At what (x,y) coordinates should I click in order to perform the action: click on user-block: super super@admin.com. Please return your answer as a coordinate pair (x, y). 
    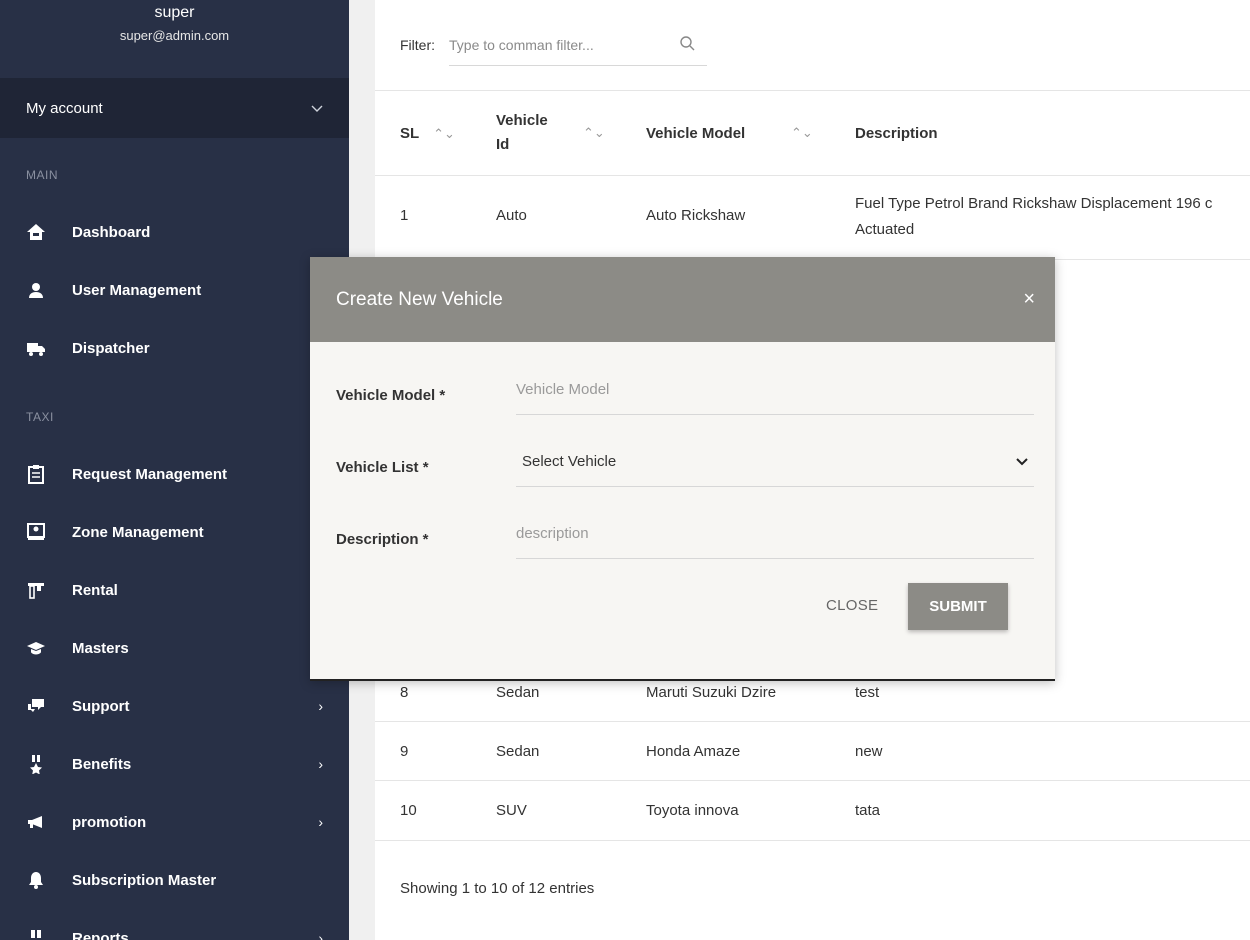
    Looking at the image, I should click on (174, 39).